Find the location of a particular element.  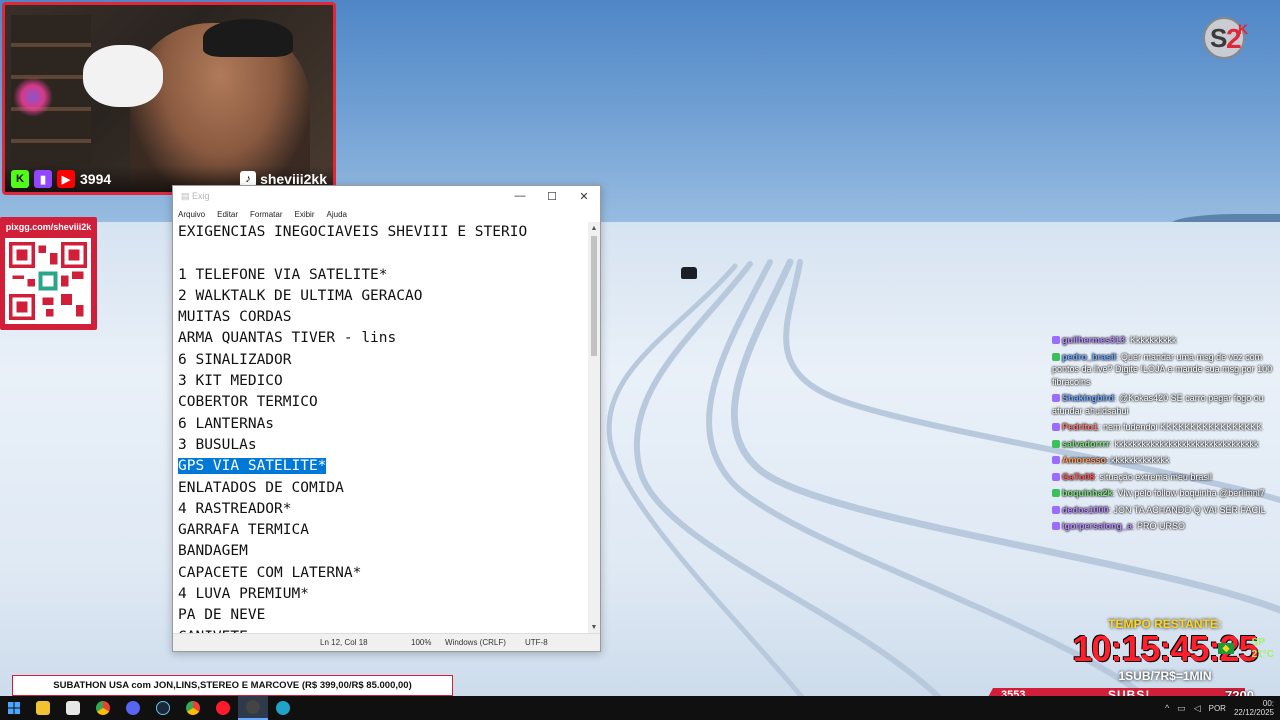

text-line: COBERTOR TERMICO is located at coordinates (383, 402).